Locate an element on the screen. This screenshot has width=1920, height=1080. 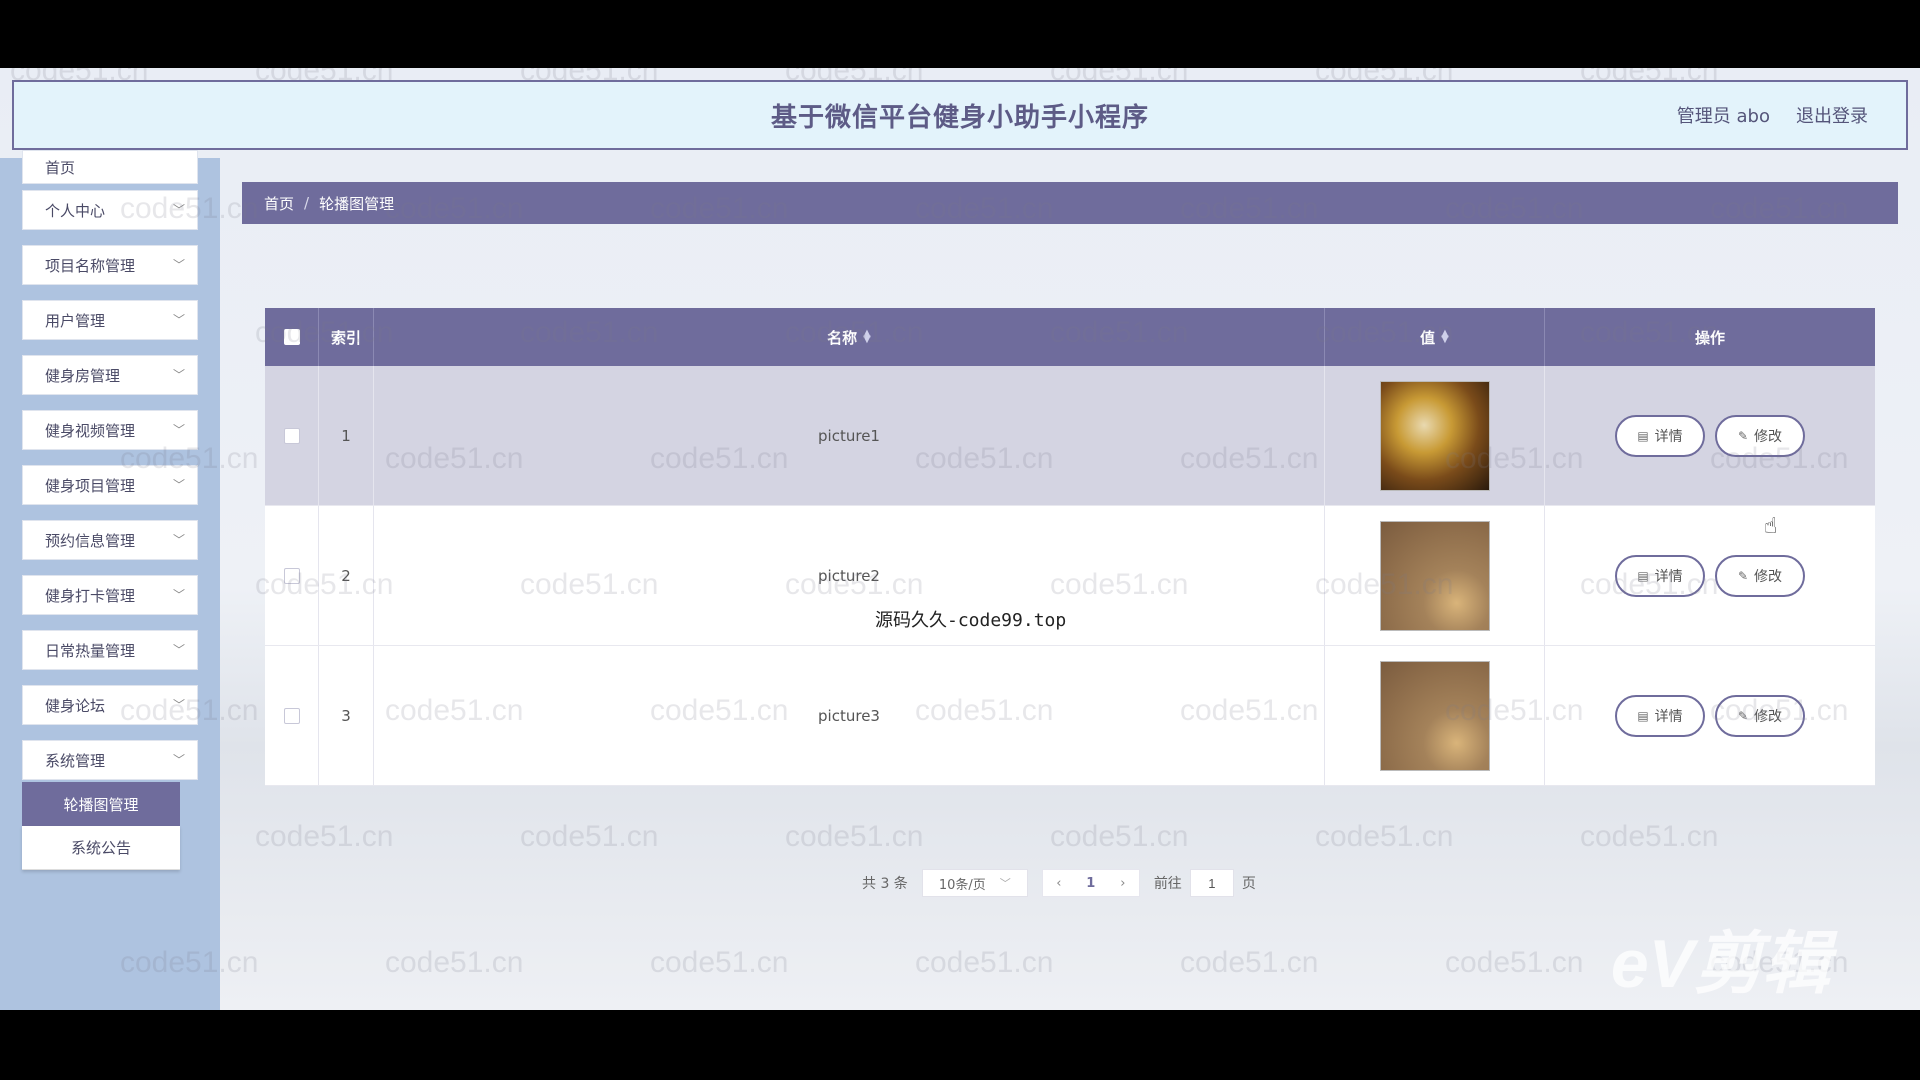
select-all-cell is located at coordinates (292, 337).